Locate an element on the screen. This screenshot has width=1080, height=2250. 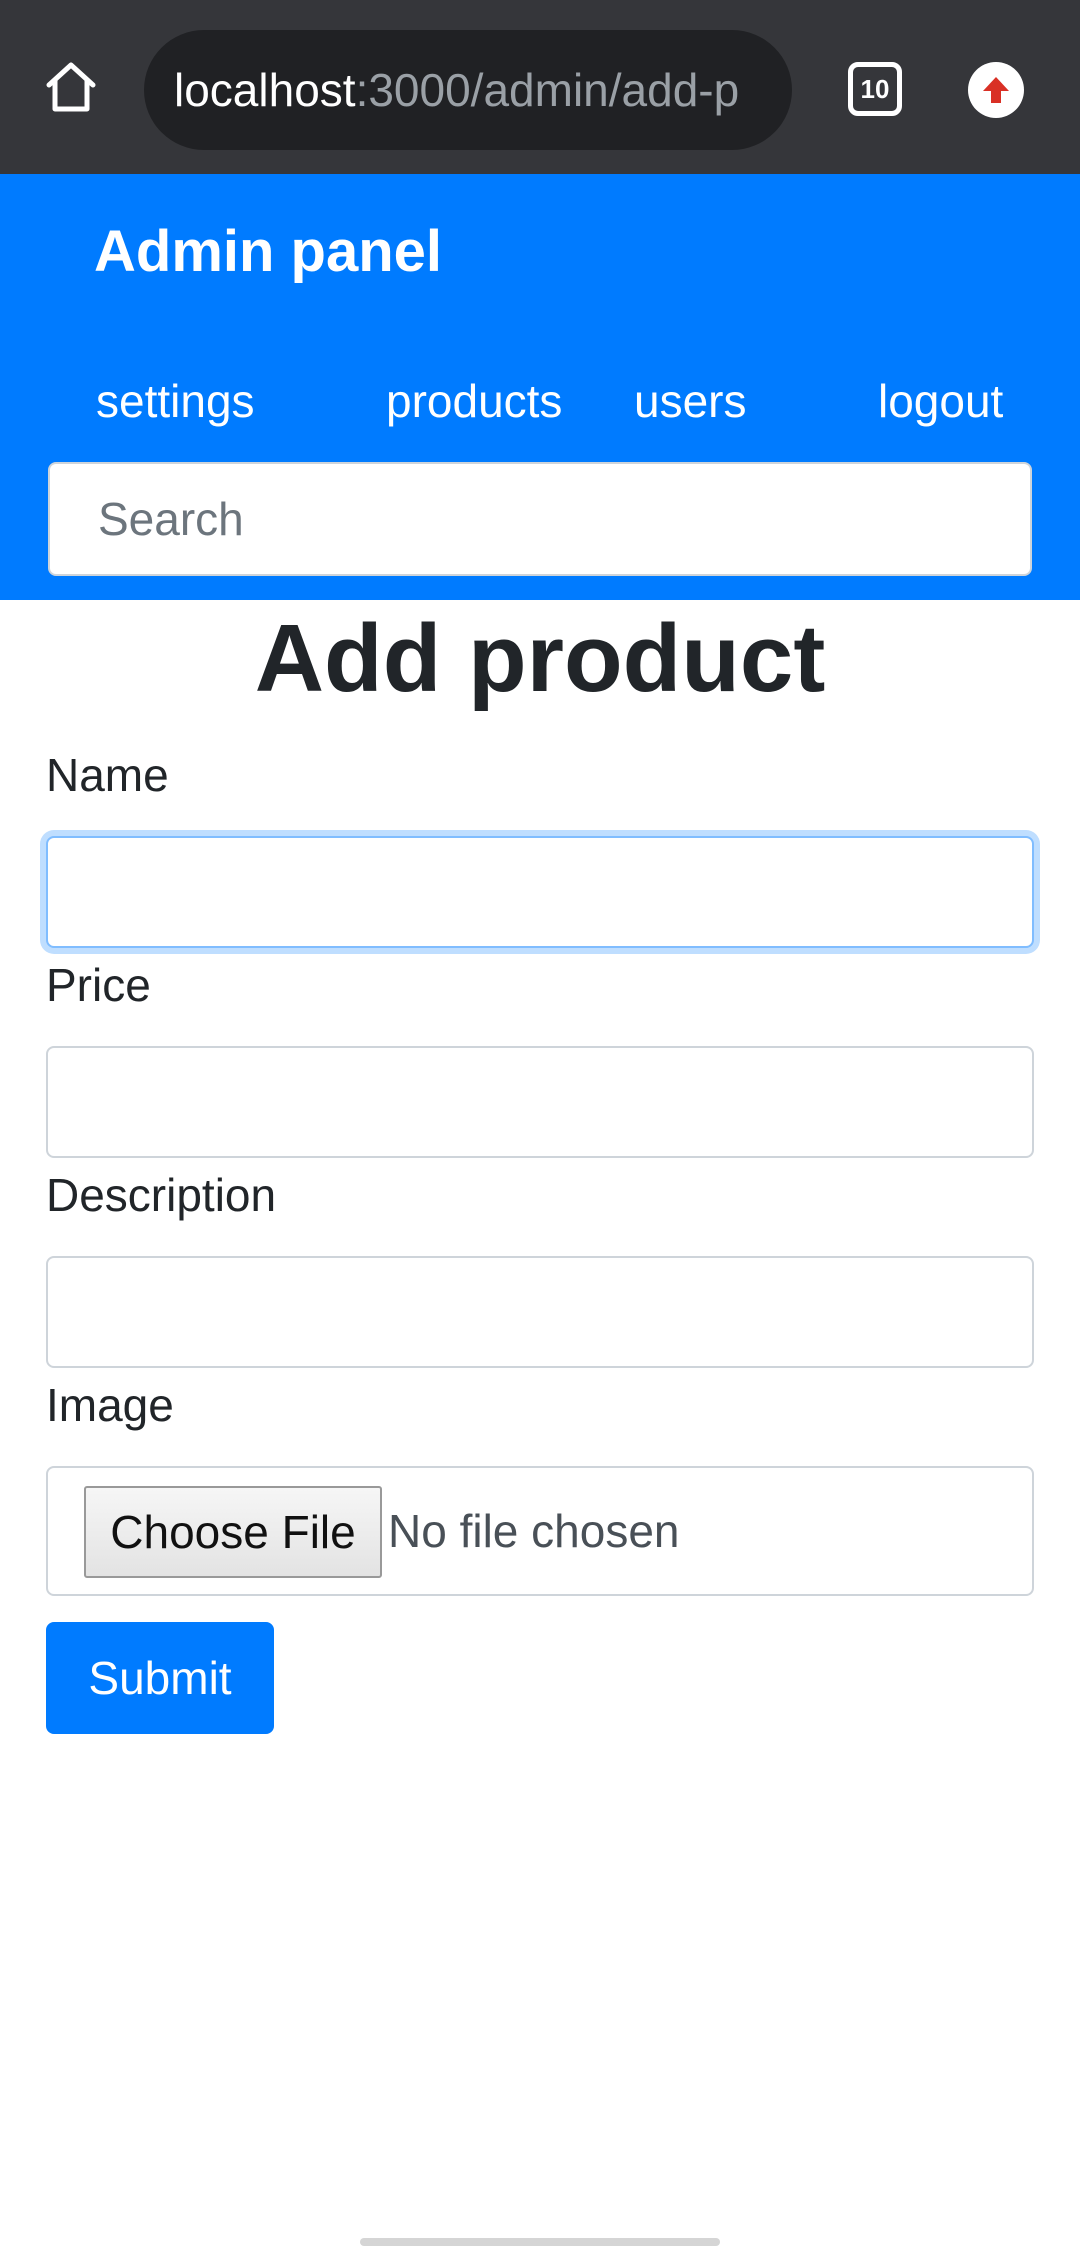
url-path: :3000/admin/add-p is located at coordinates (547, 90).